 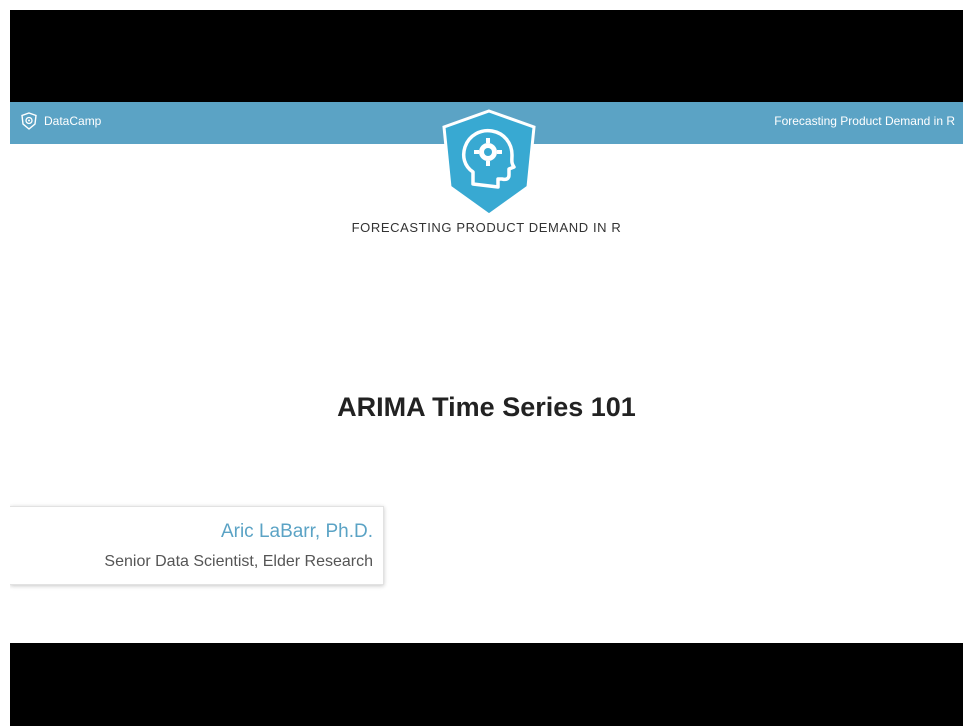 What do you see at coordinates (29, 121) in the screenshot?
I see `datacamp-shield-icon` at bounding box center [29, 121].